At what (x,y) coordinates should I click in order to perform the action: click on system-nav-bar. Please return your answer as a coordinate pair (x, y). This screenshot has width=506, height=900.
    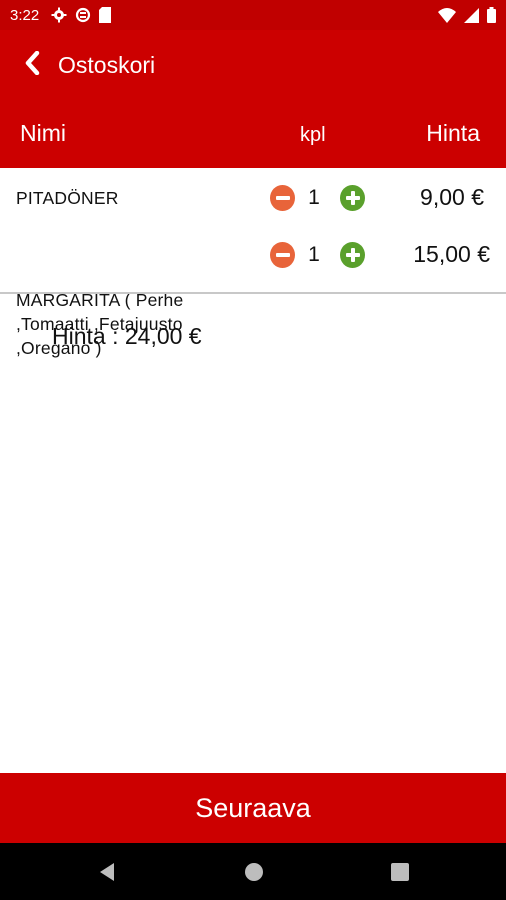
    Looking at the image, I should click on (253, 871).